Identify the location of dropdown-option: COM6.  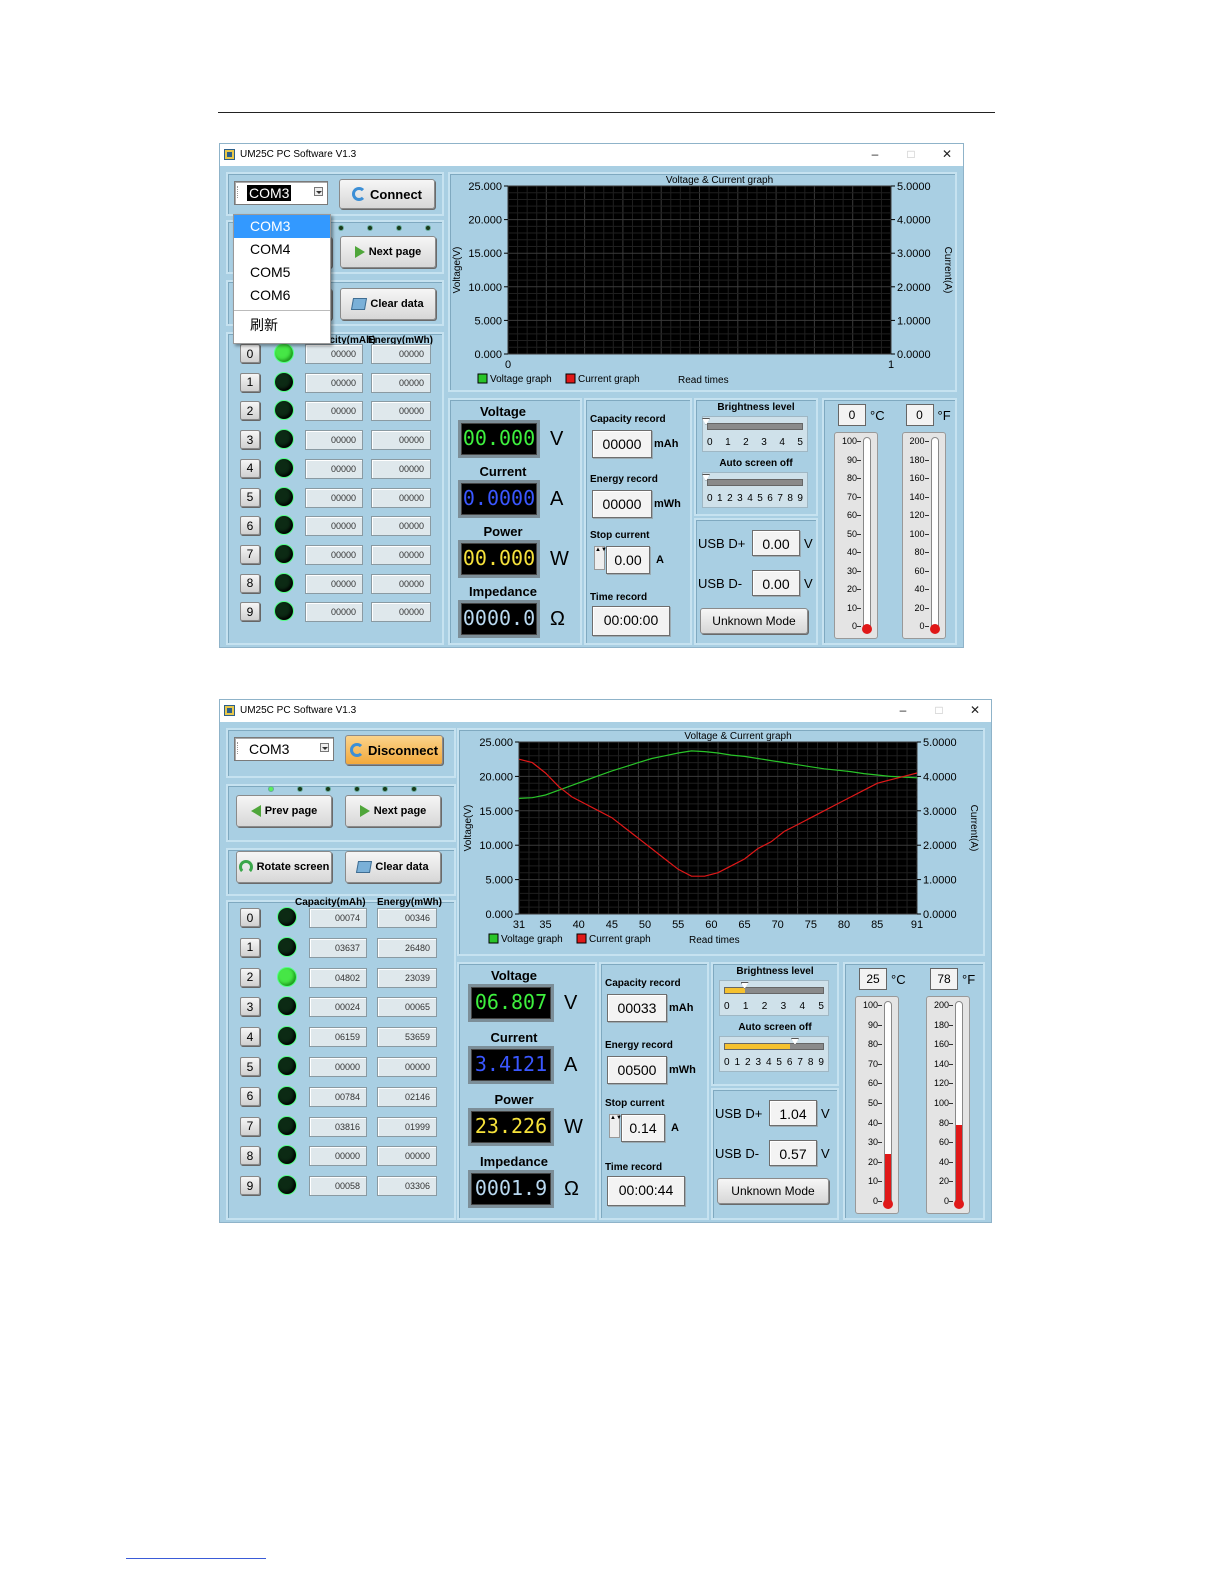
(282, 295).